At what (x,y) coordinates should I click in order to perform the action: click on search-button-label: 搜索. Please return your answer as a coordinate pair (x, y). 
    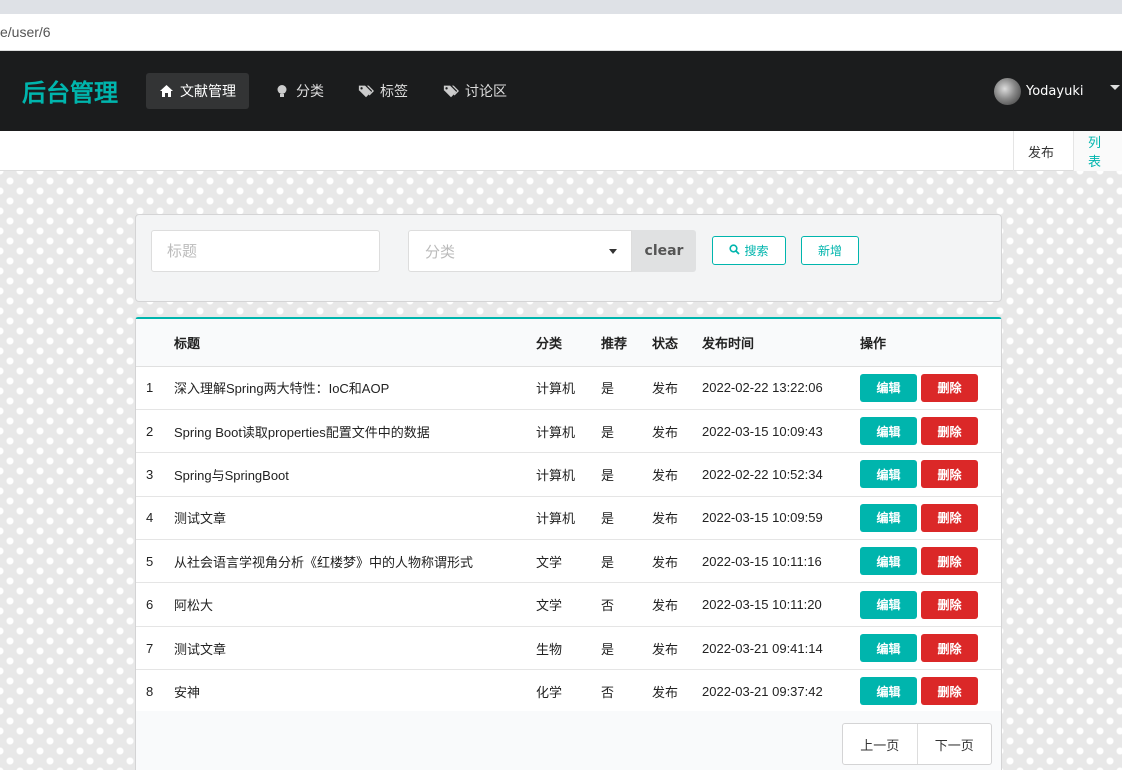
    Looking at the image, I should click on (756, 251).